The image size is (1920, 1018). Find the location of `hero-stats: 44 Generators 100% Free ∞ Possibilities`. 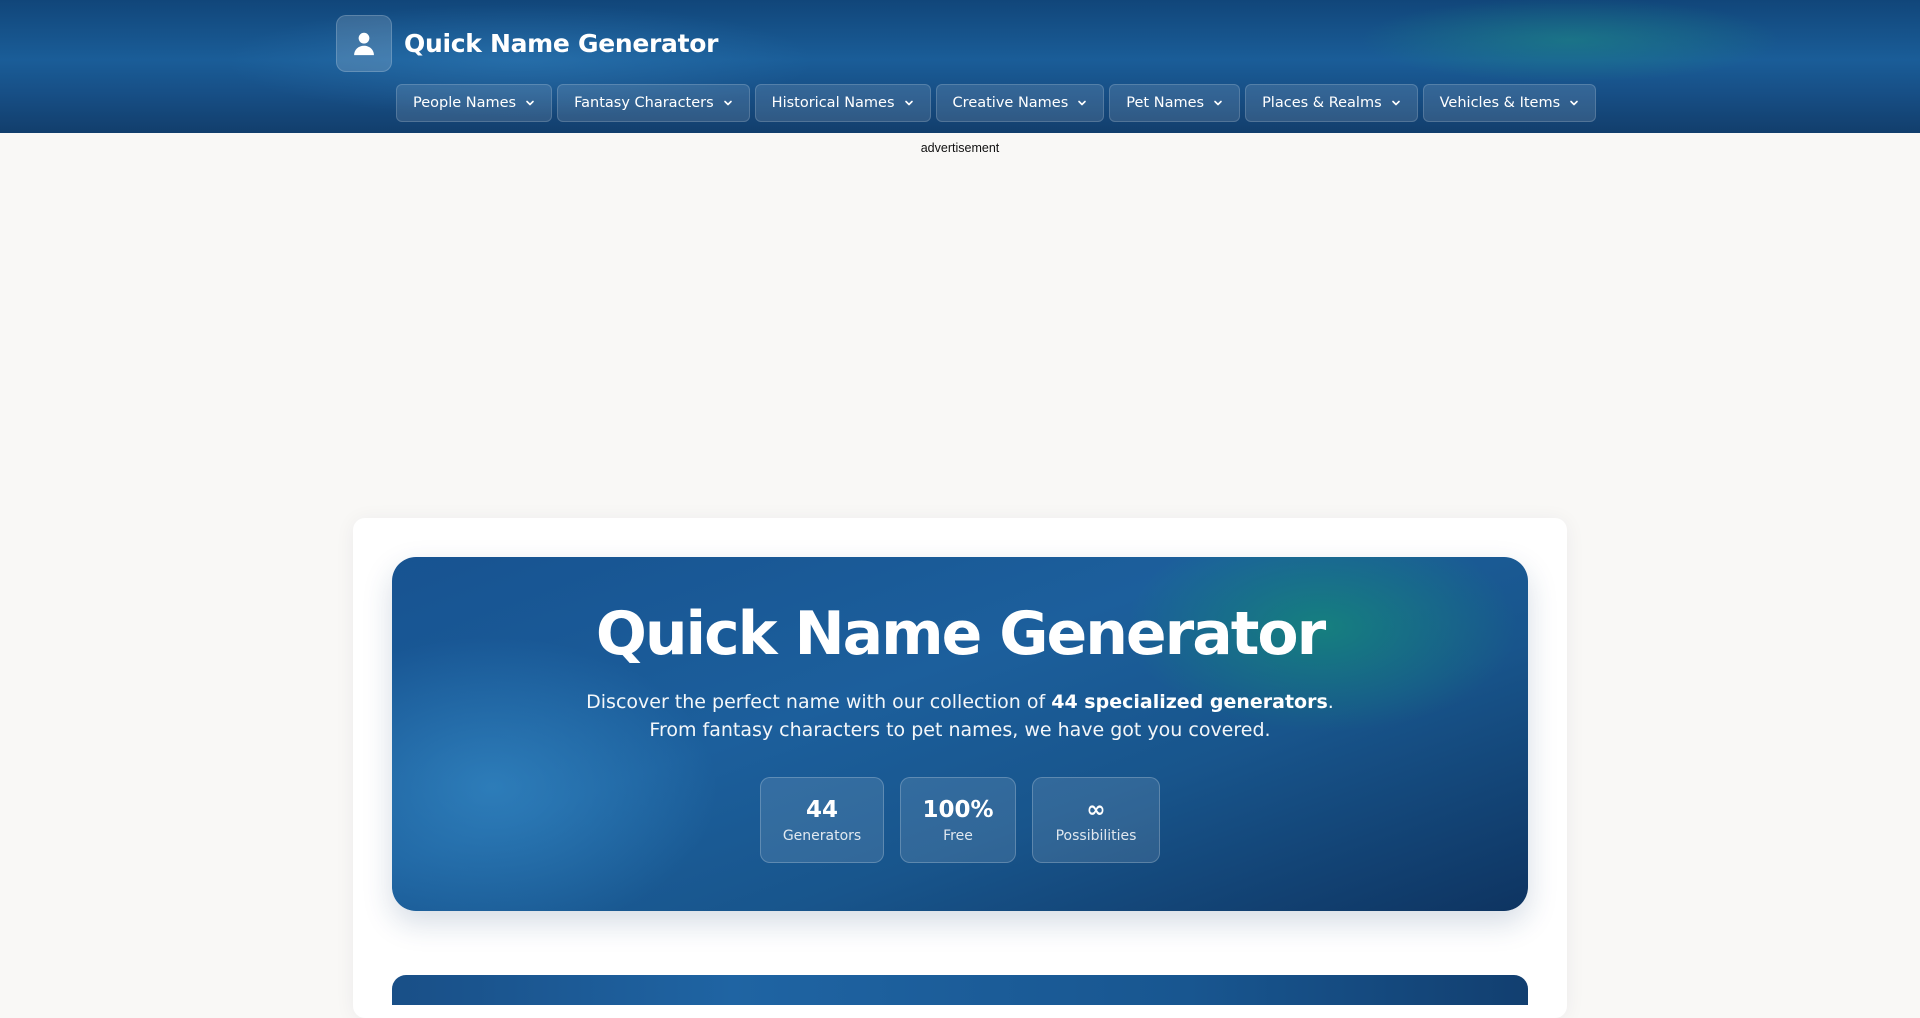

hero-stats: 44 Generators 100% Free ∞ Possibilities is located at coordinates (960, 820).